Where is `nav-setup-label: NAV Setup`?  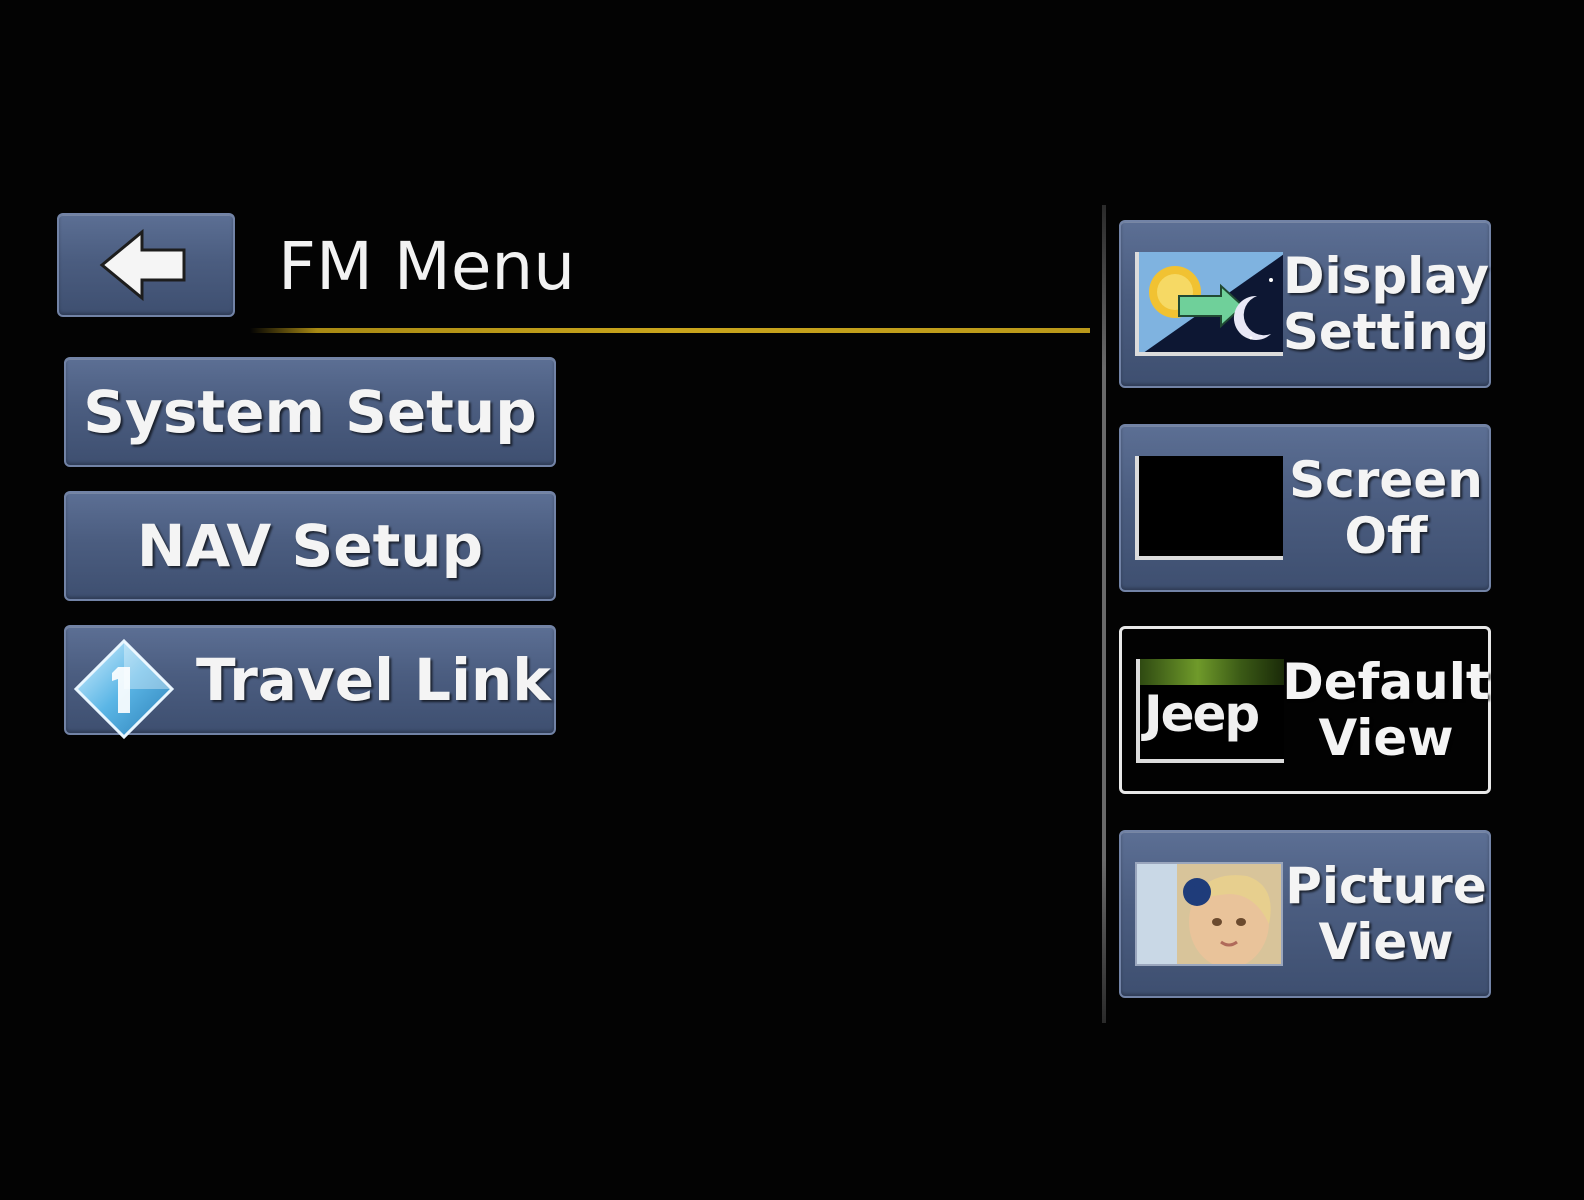
nav-setup-label: NAV Setup is located at coordinates (310, 546).